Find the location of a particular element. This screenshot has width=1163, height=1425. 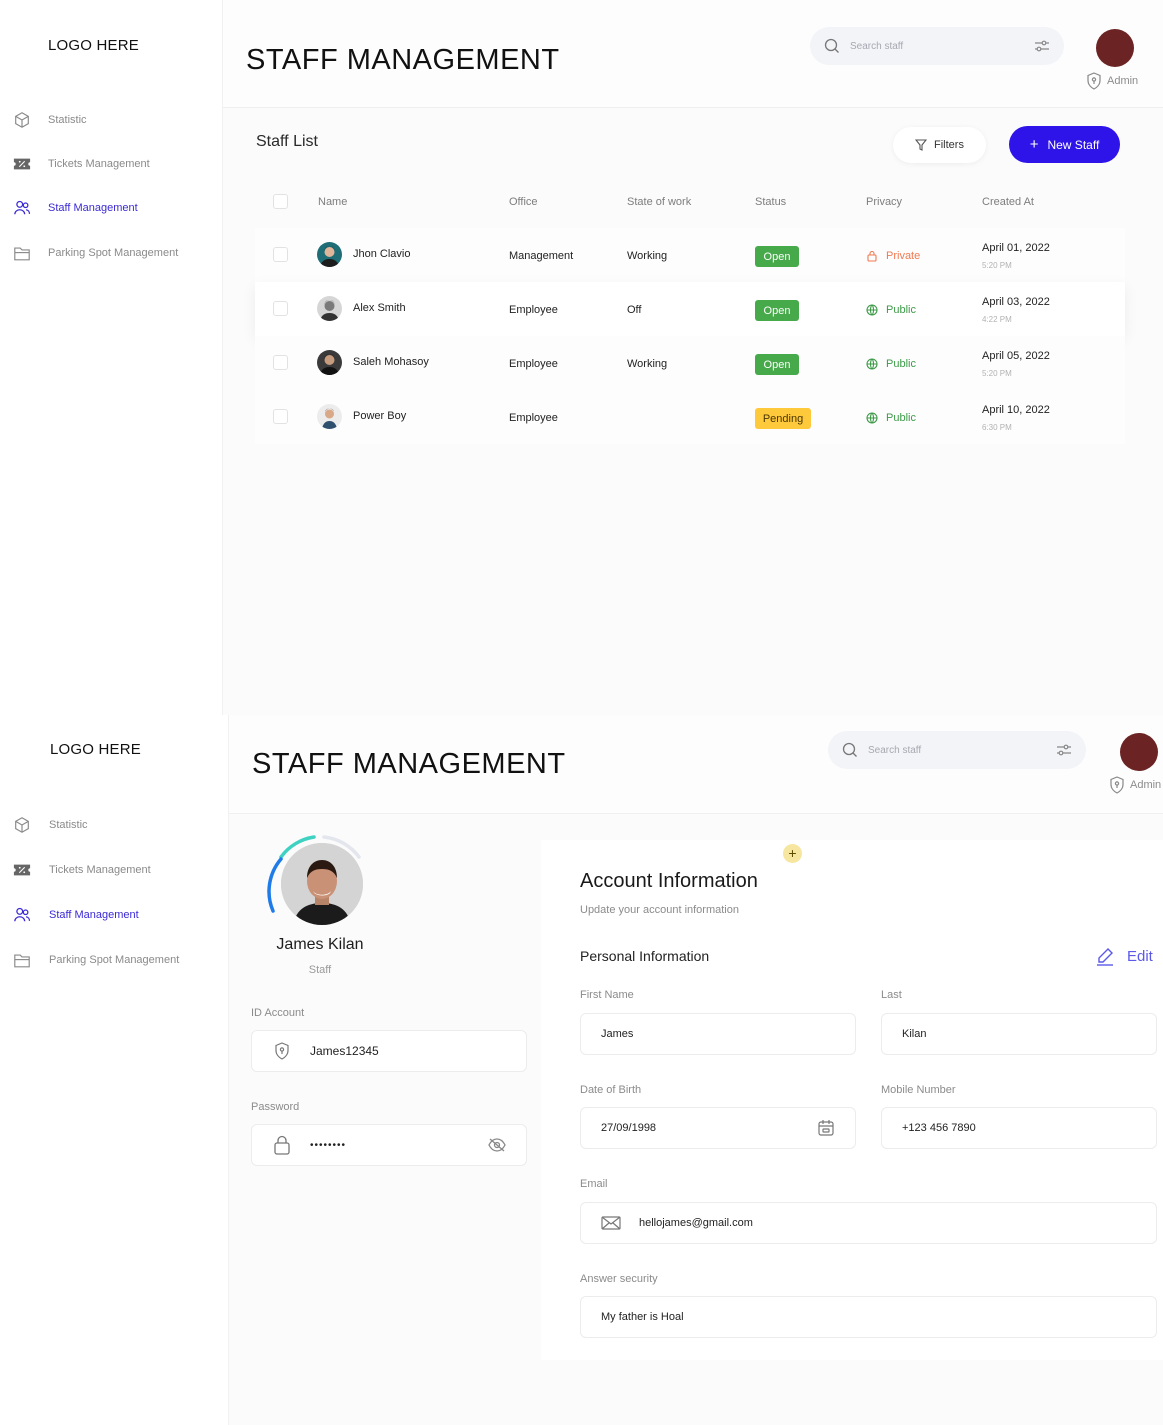

mobile-label: Mobile Number is located at coordinates (918, 1090).